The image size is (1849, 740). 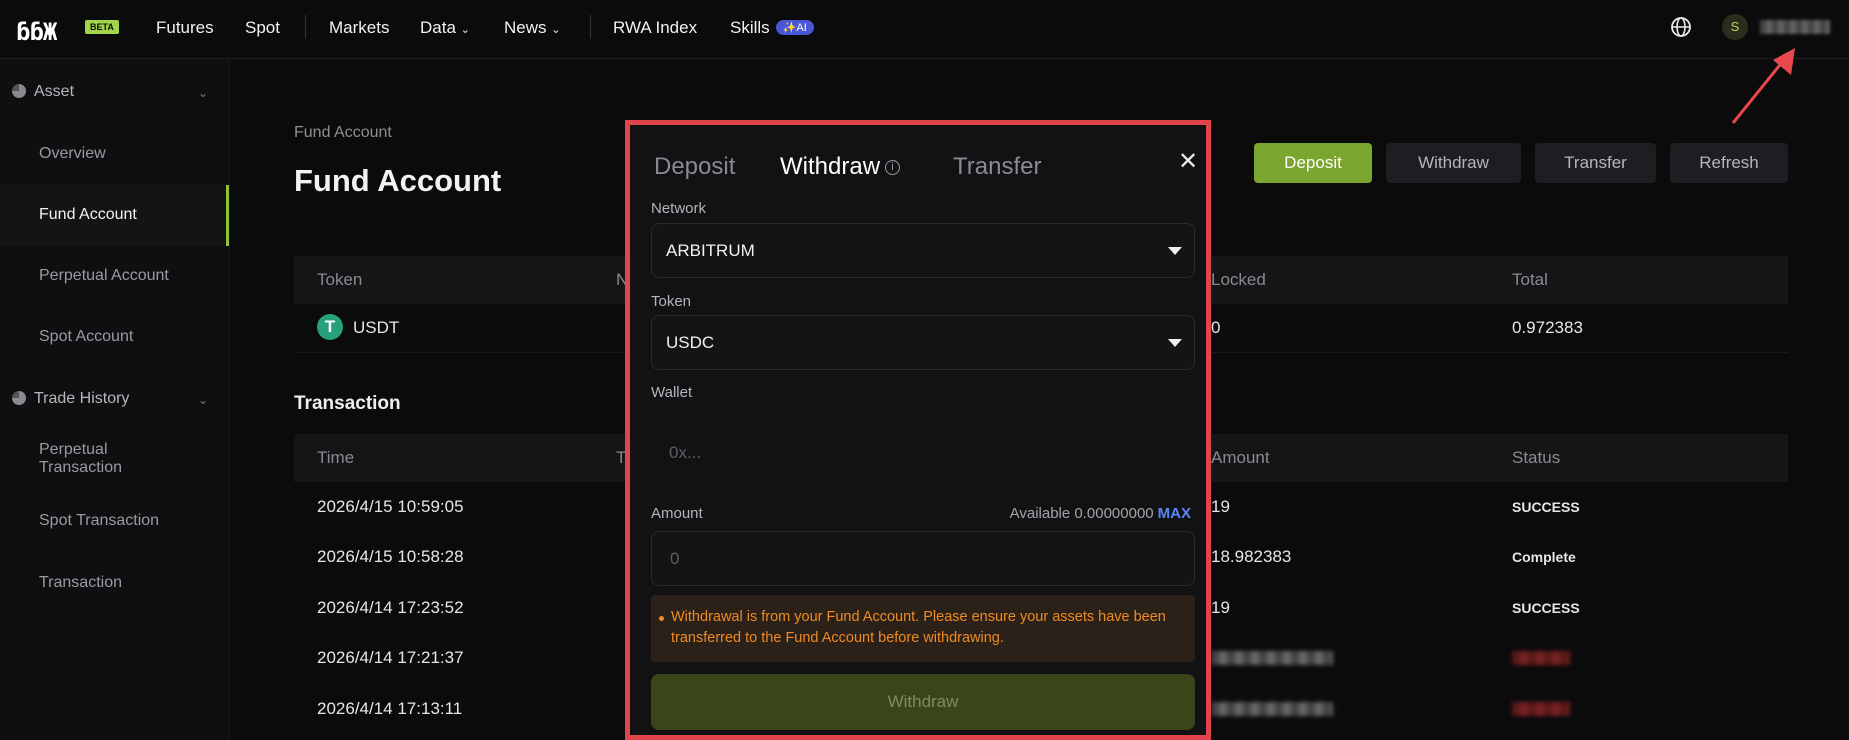 I want to click on token-label: Token, so click(x=671, y=301).